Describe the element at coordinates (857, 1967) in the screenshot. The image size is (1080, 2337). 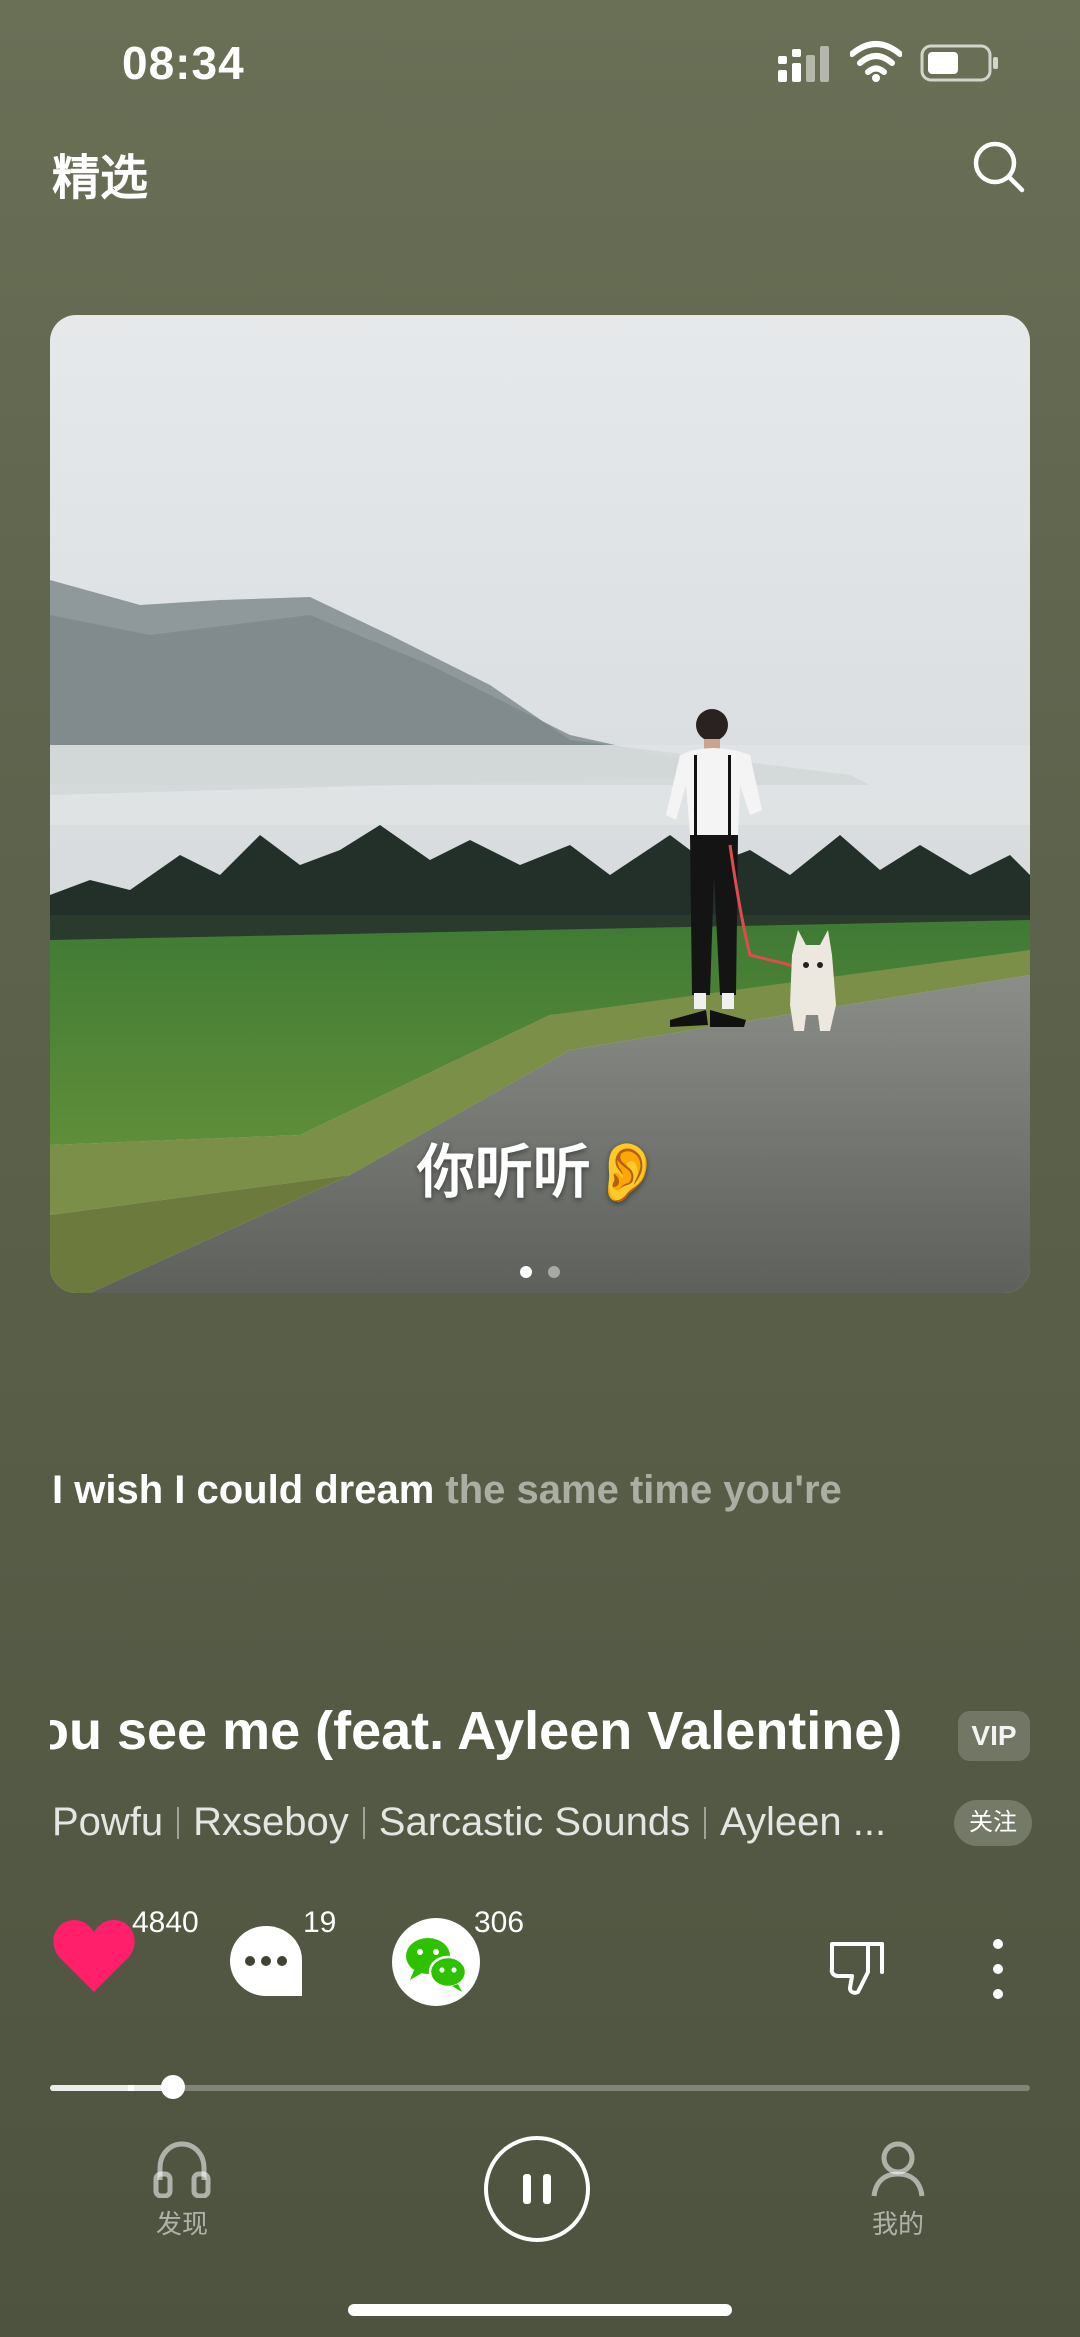
I see `thumbs-down-icon` at that location.